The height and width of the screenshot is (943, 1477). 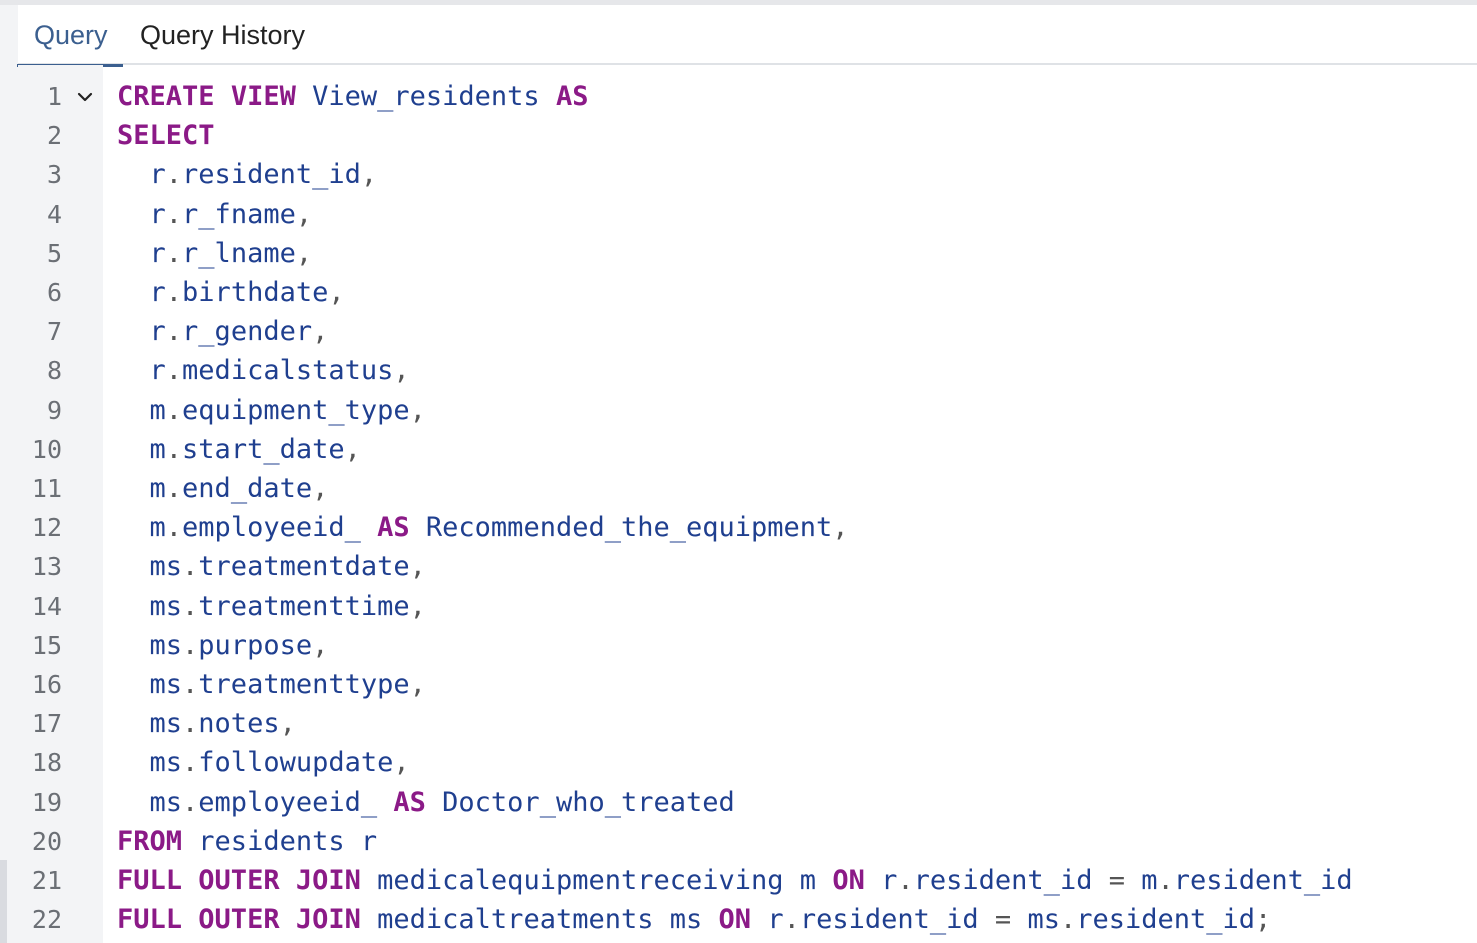 I want to click on line-number: 8, so click(x=54, y=371).